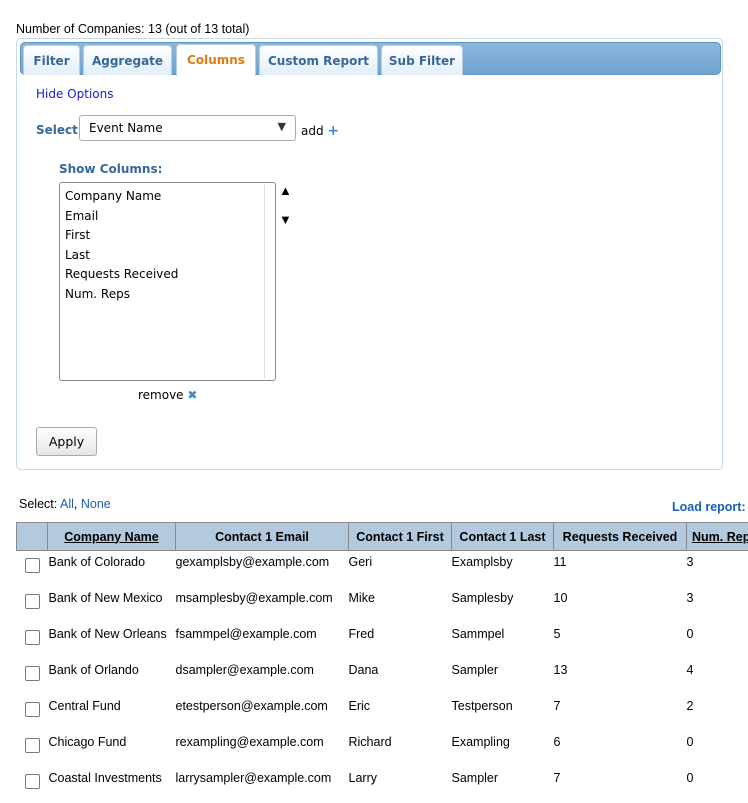 This screenshot has height=803, width=748. What do you see at coordinates (285, 190) in the screenshot?
I see `move-up-icon: ▲` at bounding box center [285, 190].